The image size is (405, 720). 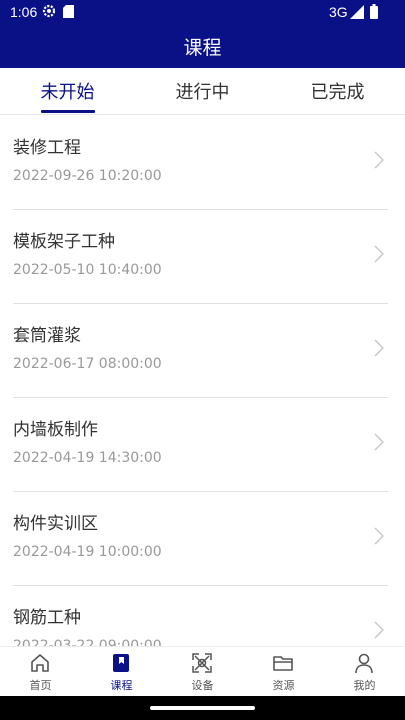 What do you see at coordinates (55, 524) in the screenshot?
I see `course-title: 构件实训区` at bounding box center [55, 524].